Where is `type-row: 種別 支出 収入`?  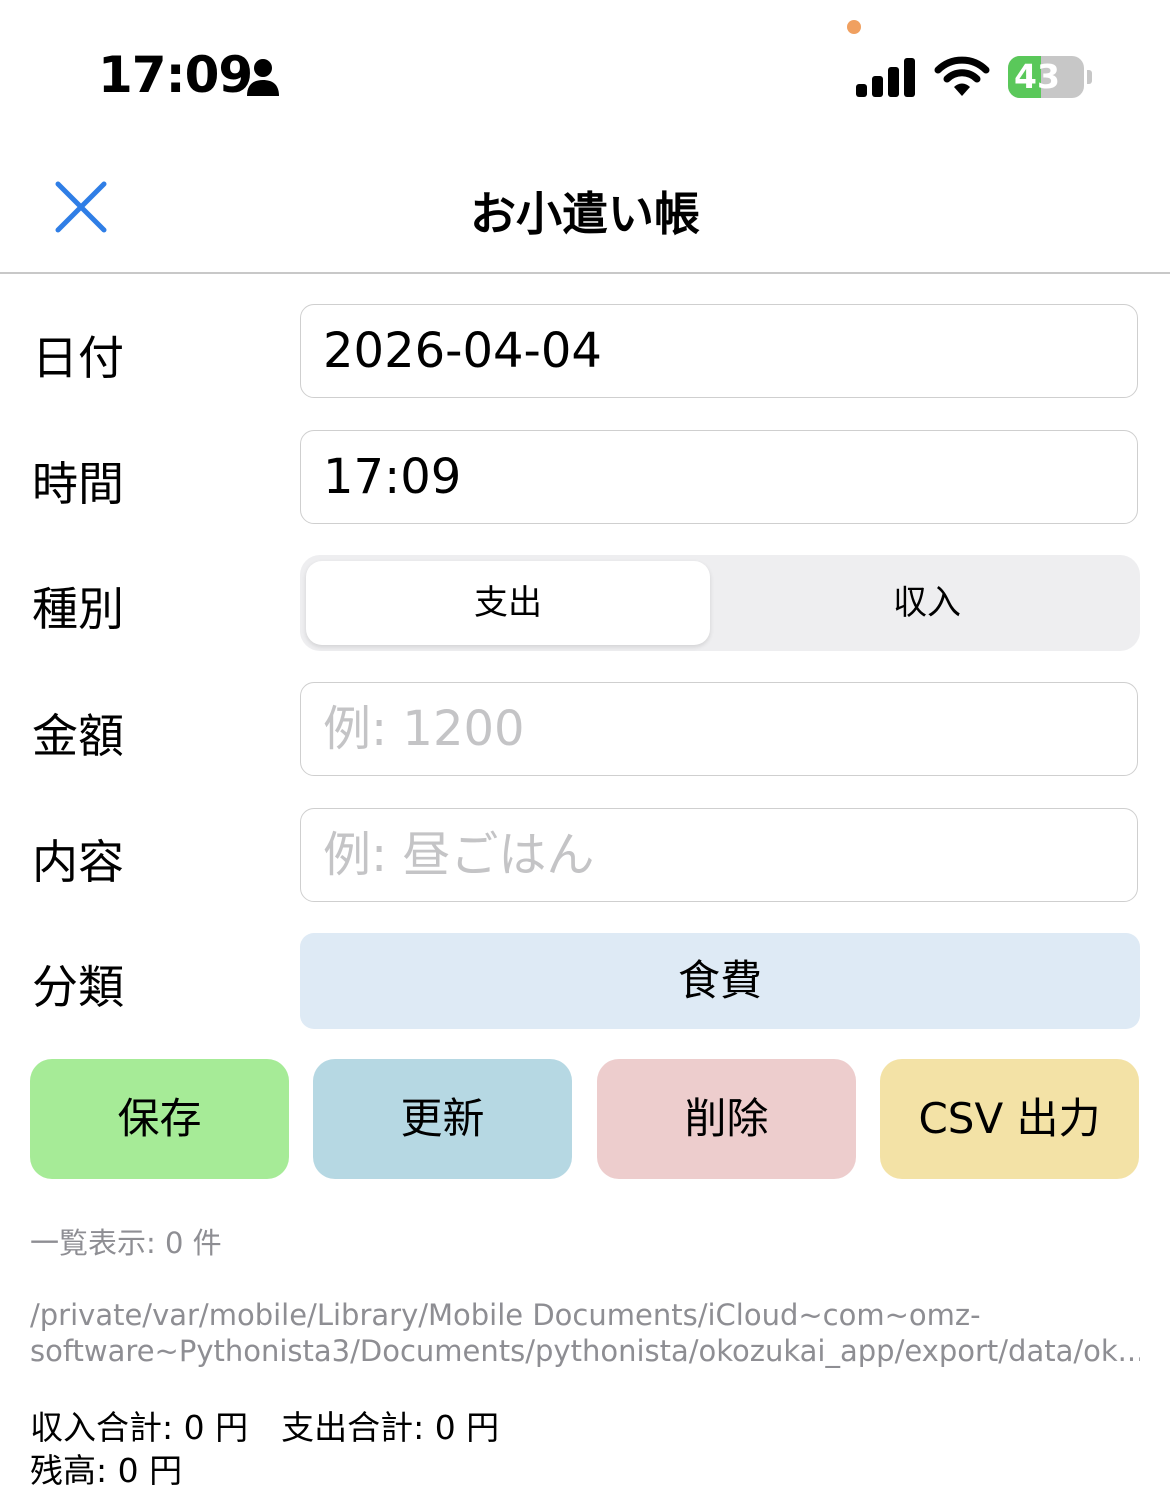 type-row: 種別 支出 収入 is located at coordinates (585, 603).